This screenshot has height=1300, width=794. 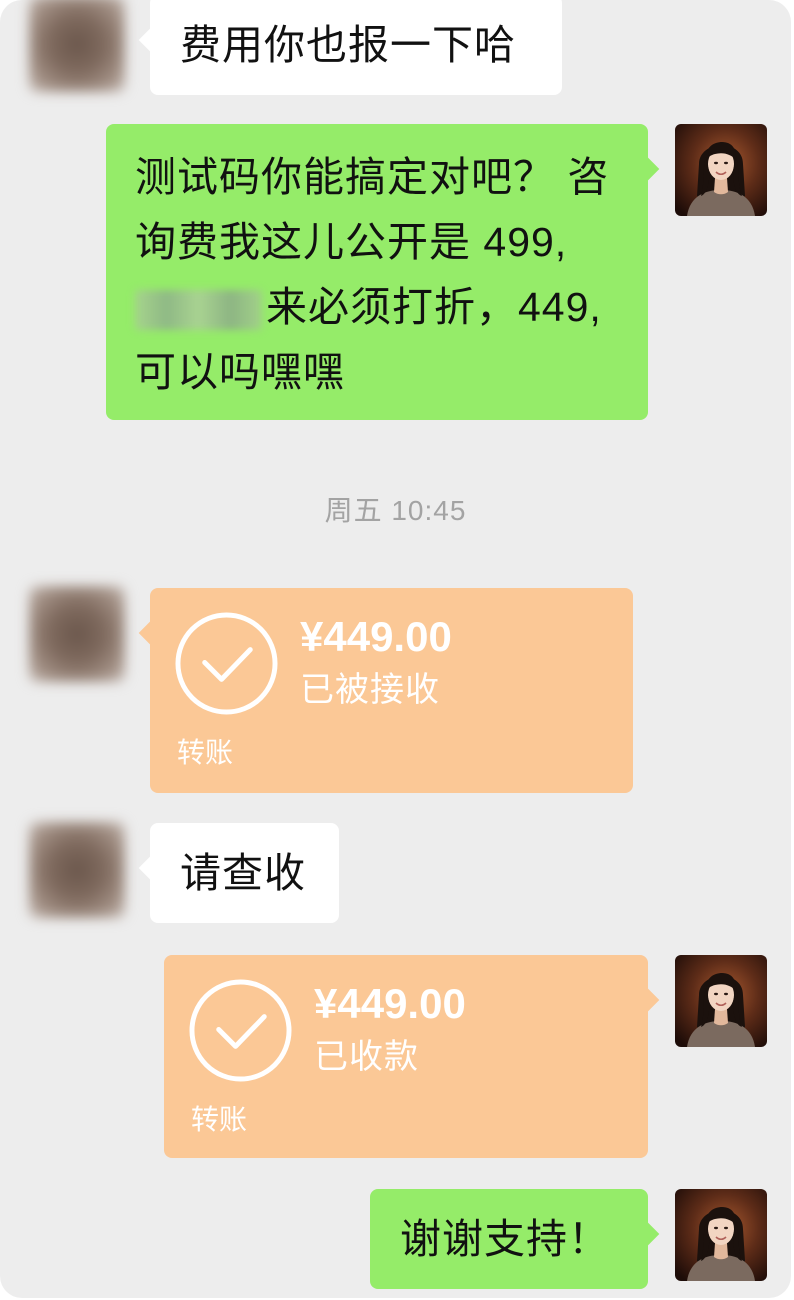 I want to click on redacted-text-blur, so click(x=198, y=310).